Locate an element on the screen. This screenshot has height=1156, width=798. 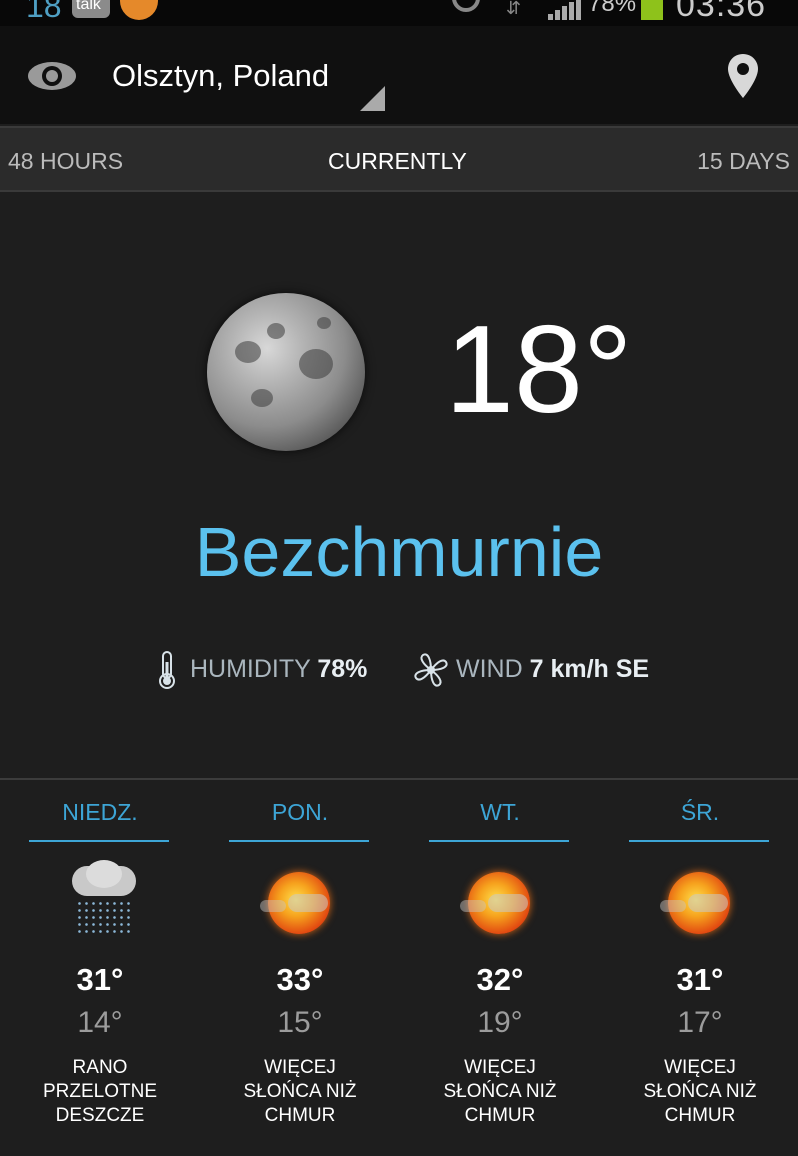
moon-icon is located at coordinates (286, 372).